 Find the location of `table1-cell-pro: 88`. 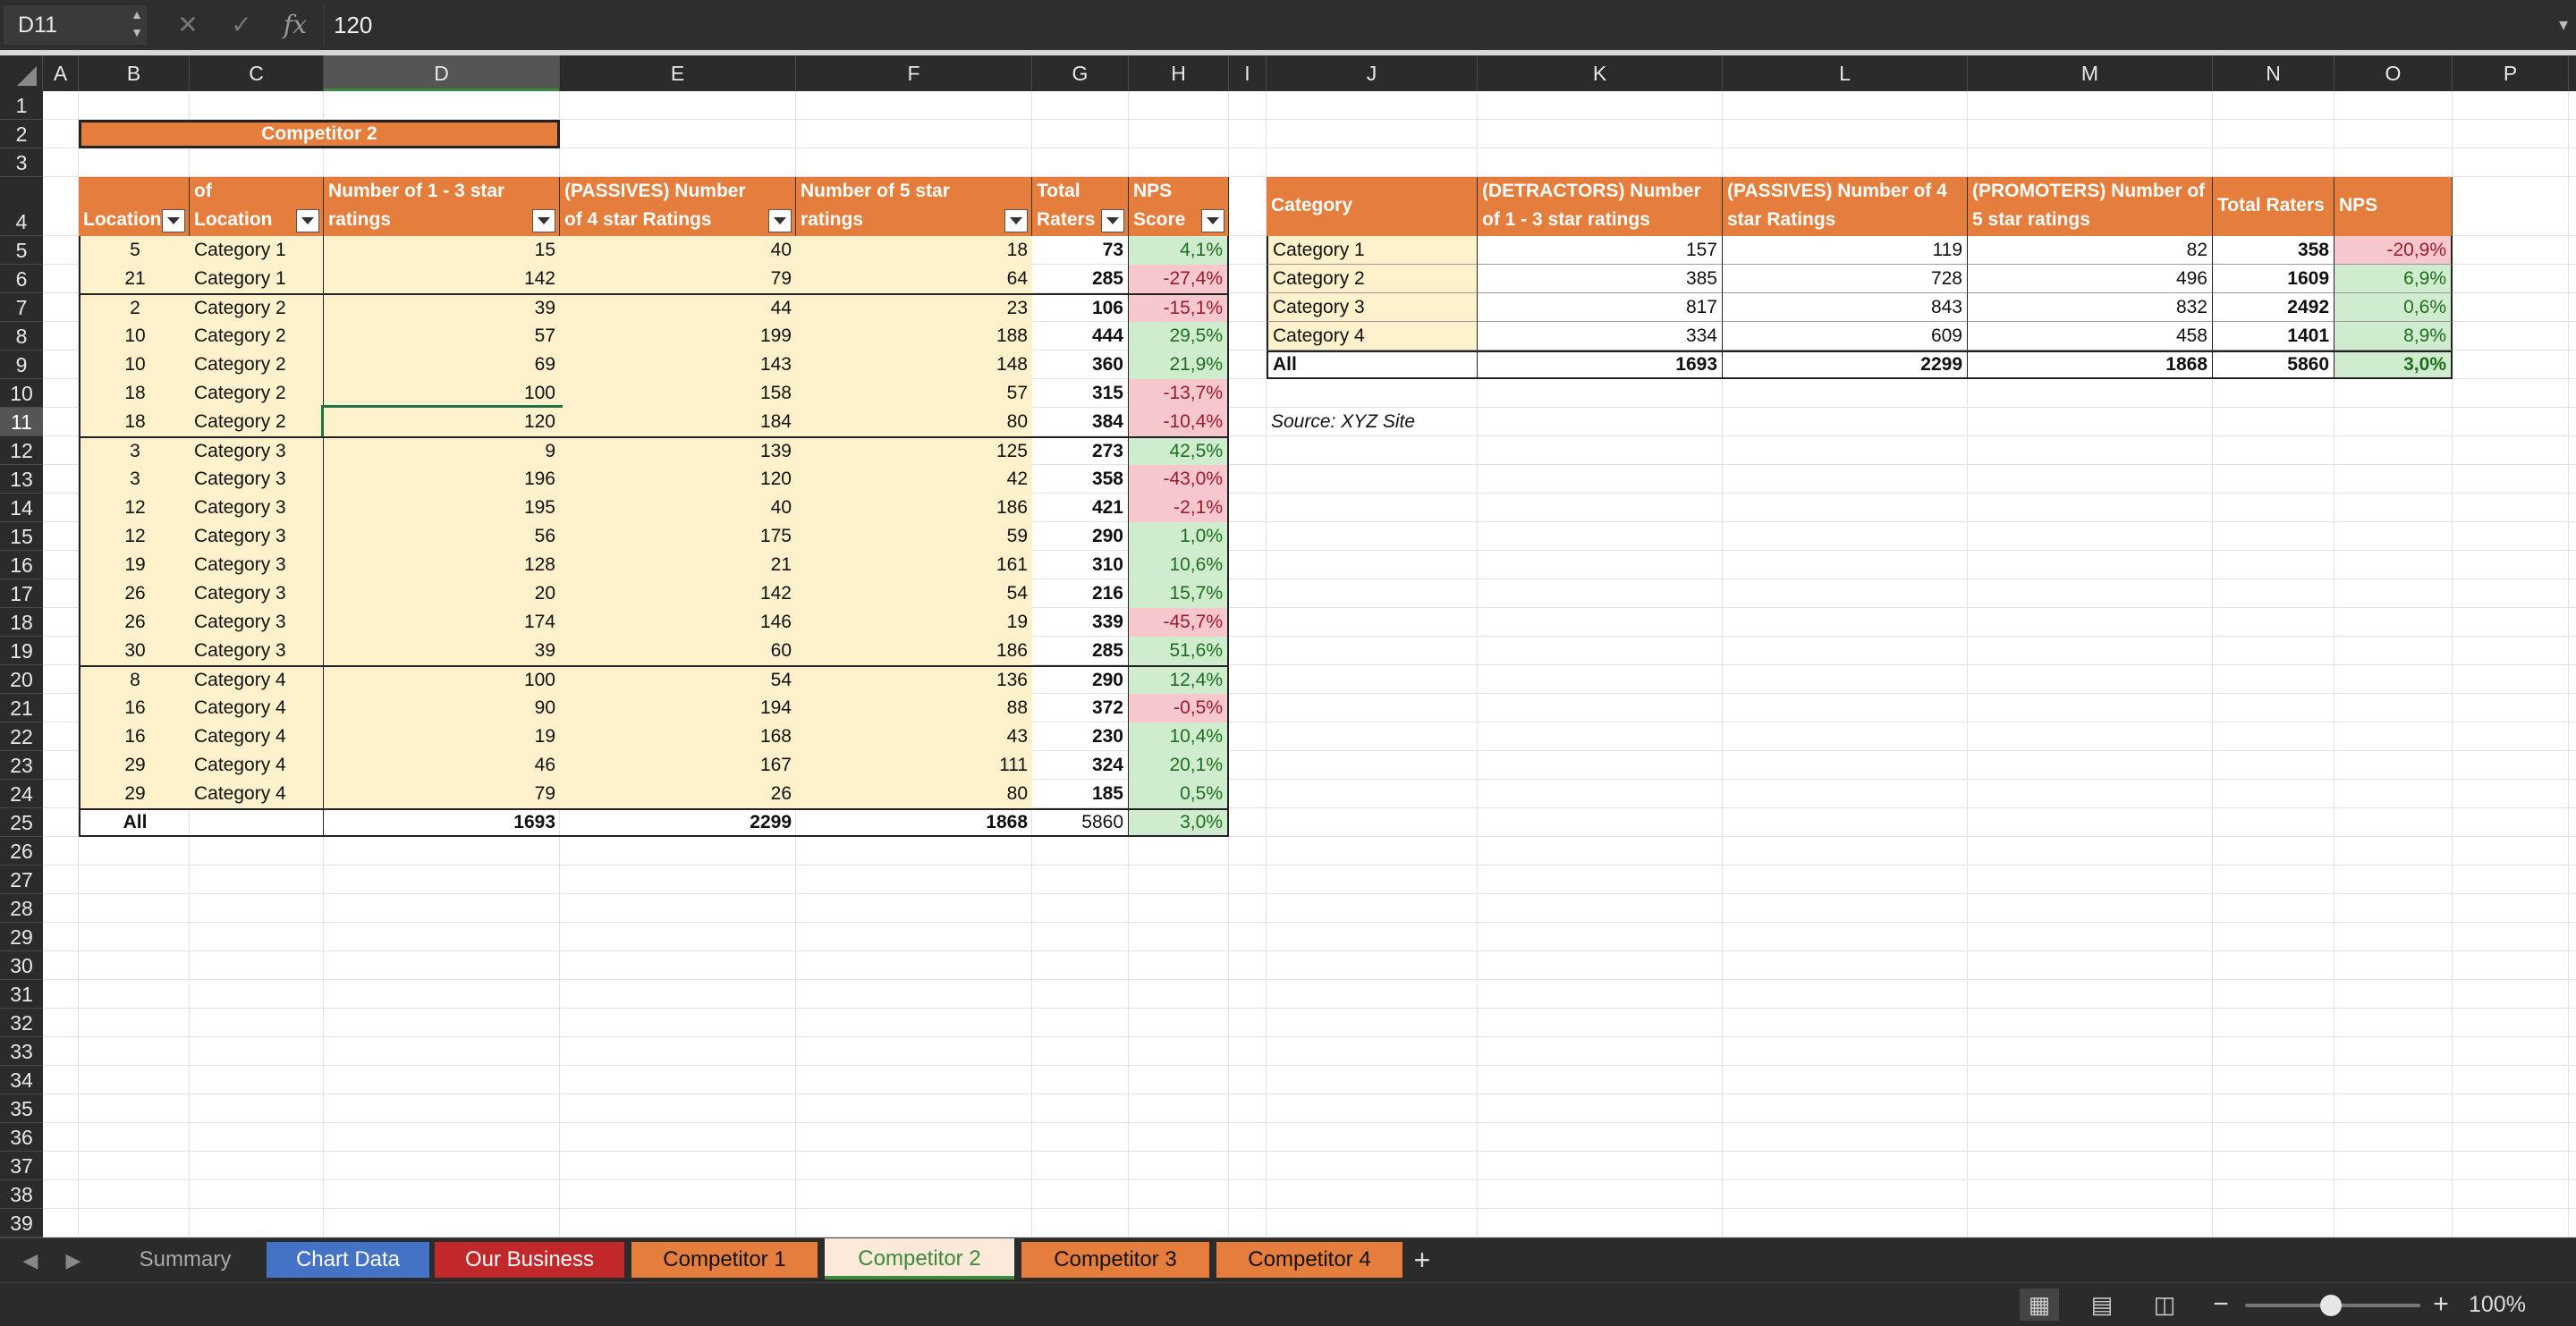

table1-cell-pro: 88 is located at coordinates (914, 708).